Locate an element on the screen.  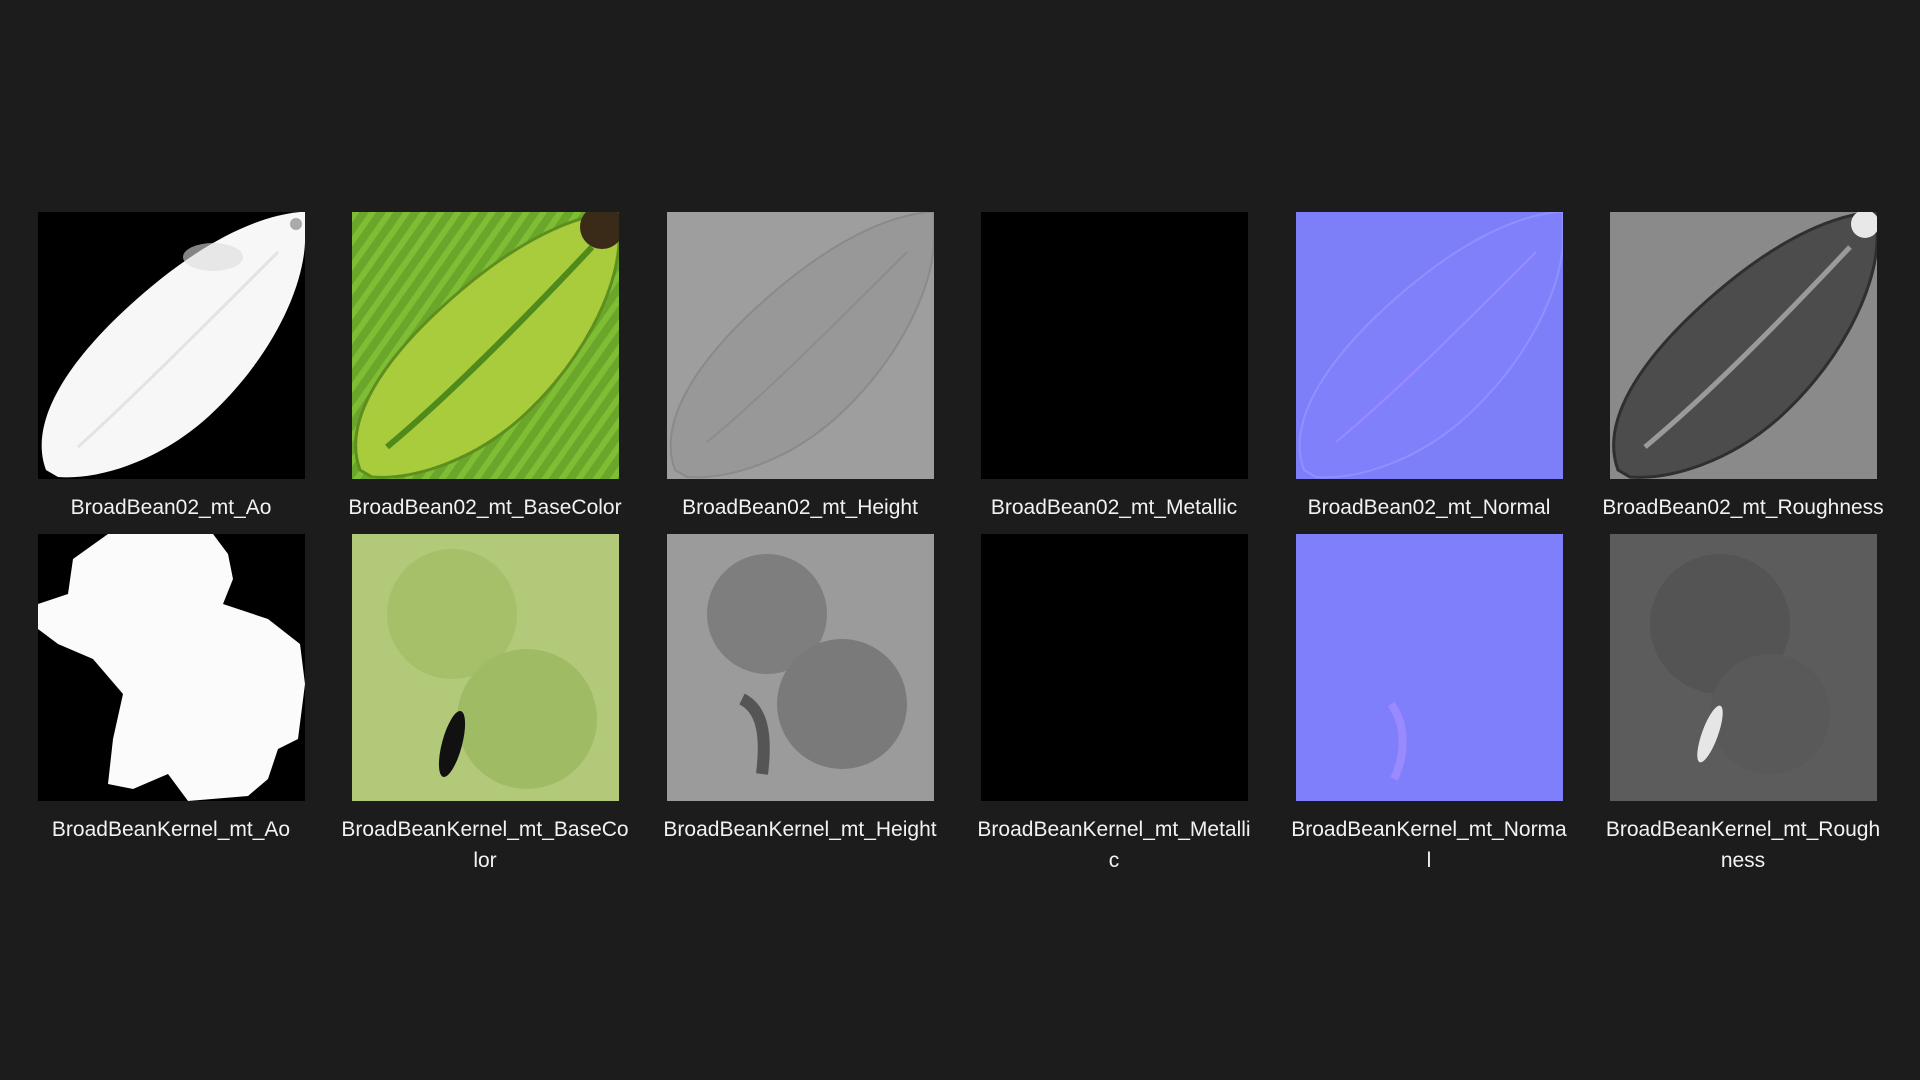
file-name: BroadBean02_mt_Normal is located at coordinates (1429, 507).